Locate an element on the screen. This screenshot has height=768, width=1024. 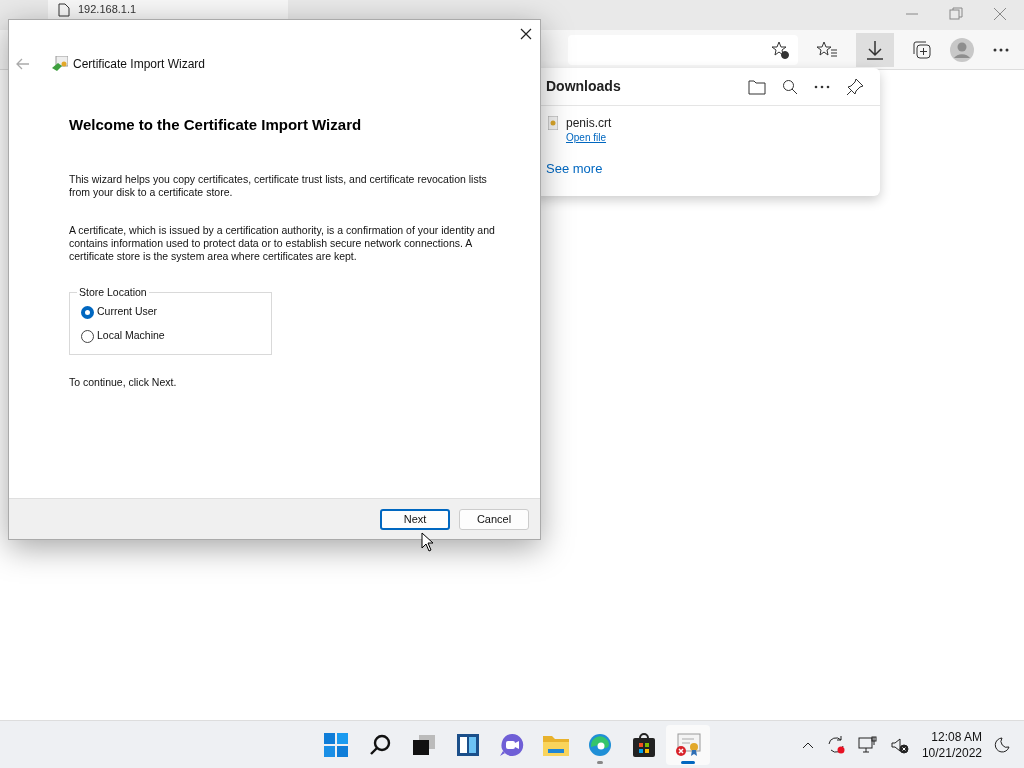
open-file-link: Open file is located at coordinates (589, 138).